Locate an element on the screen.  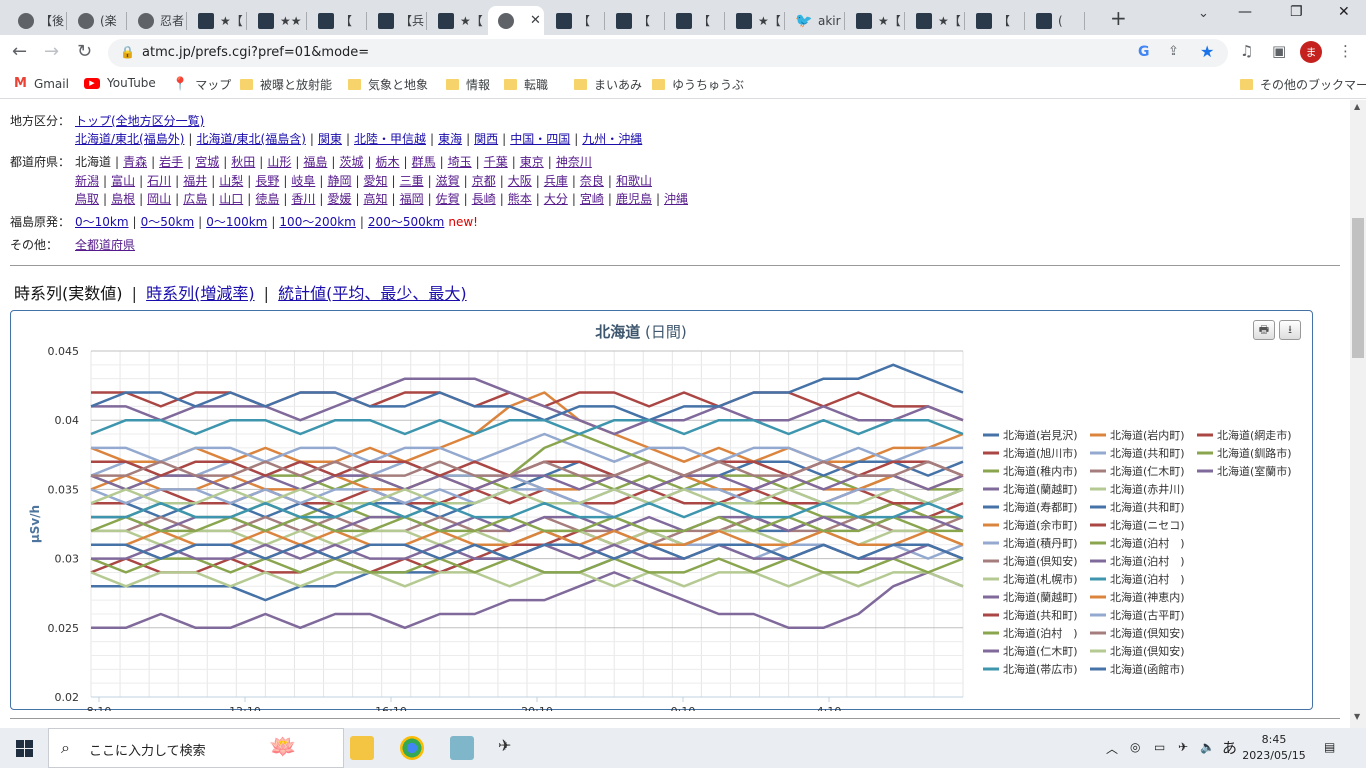
chrome-icon is located at coordinates (412, 748).